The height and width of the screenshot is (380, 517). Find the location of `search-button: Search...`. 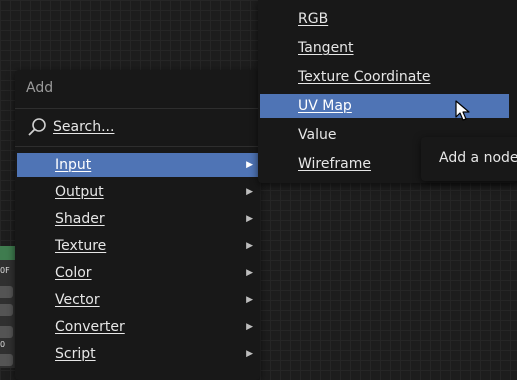

search-button: Search... is located at coordinates (70, 127).